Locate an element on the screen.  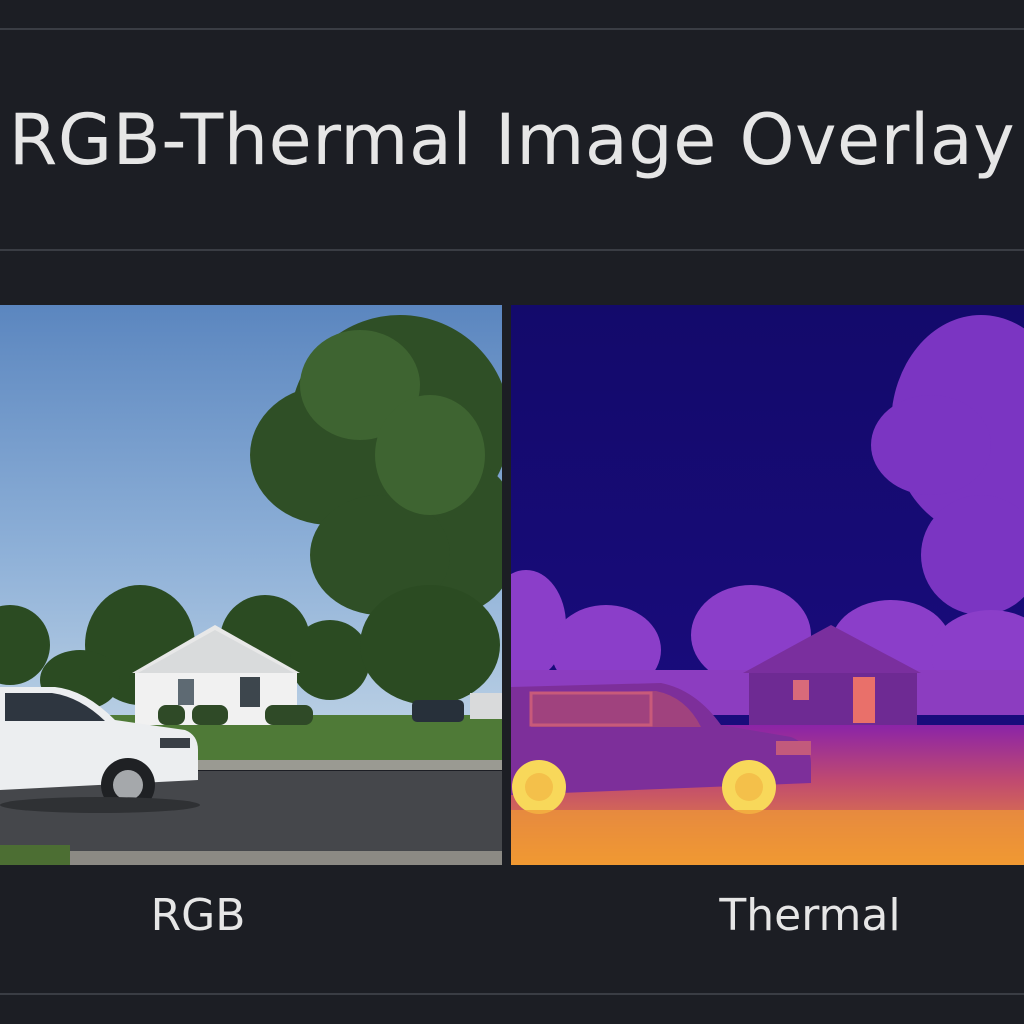
title-divider is located at coordinates (512, 250).